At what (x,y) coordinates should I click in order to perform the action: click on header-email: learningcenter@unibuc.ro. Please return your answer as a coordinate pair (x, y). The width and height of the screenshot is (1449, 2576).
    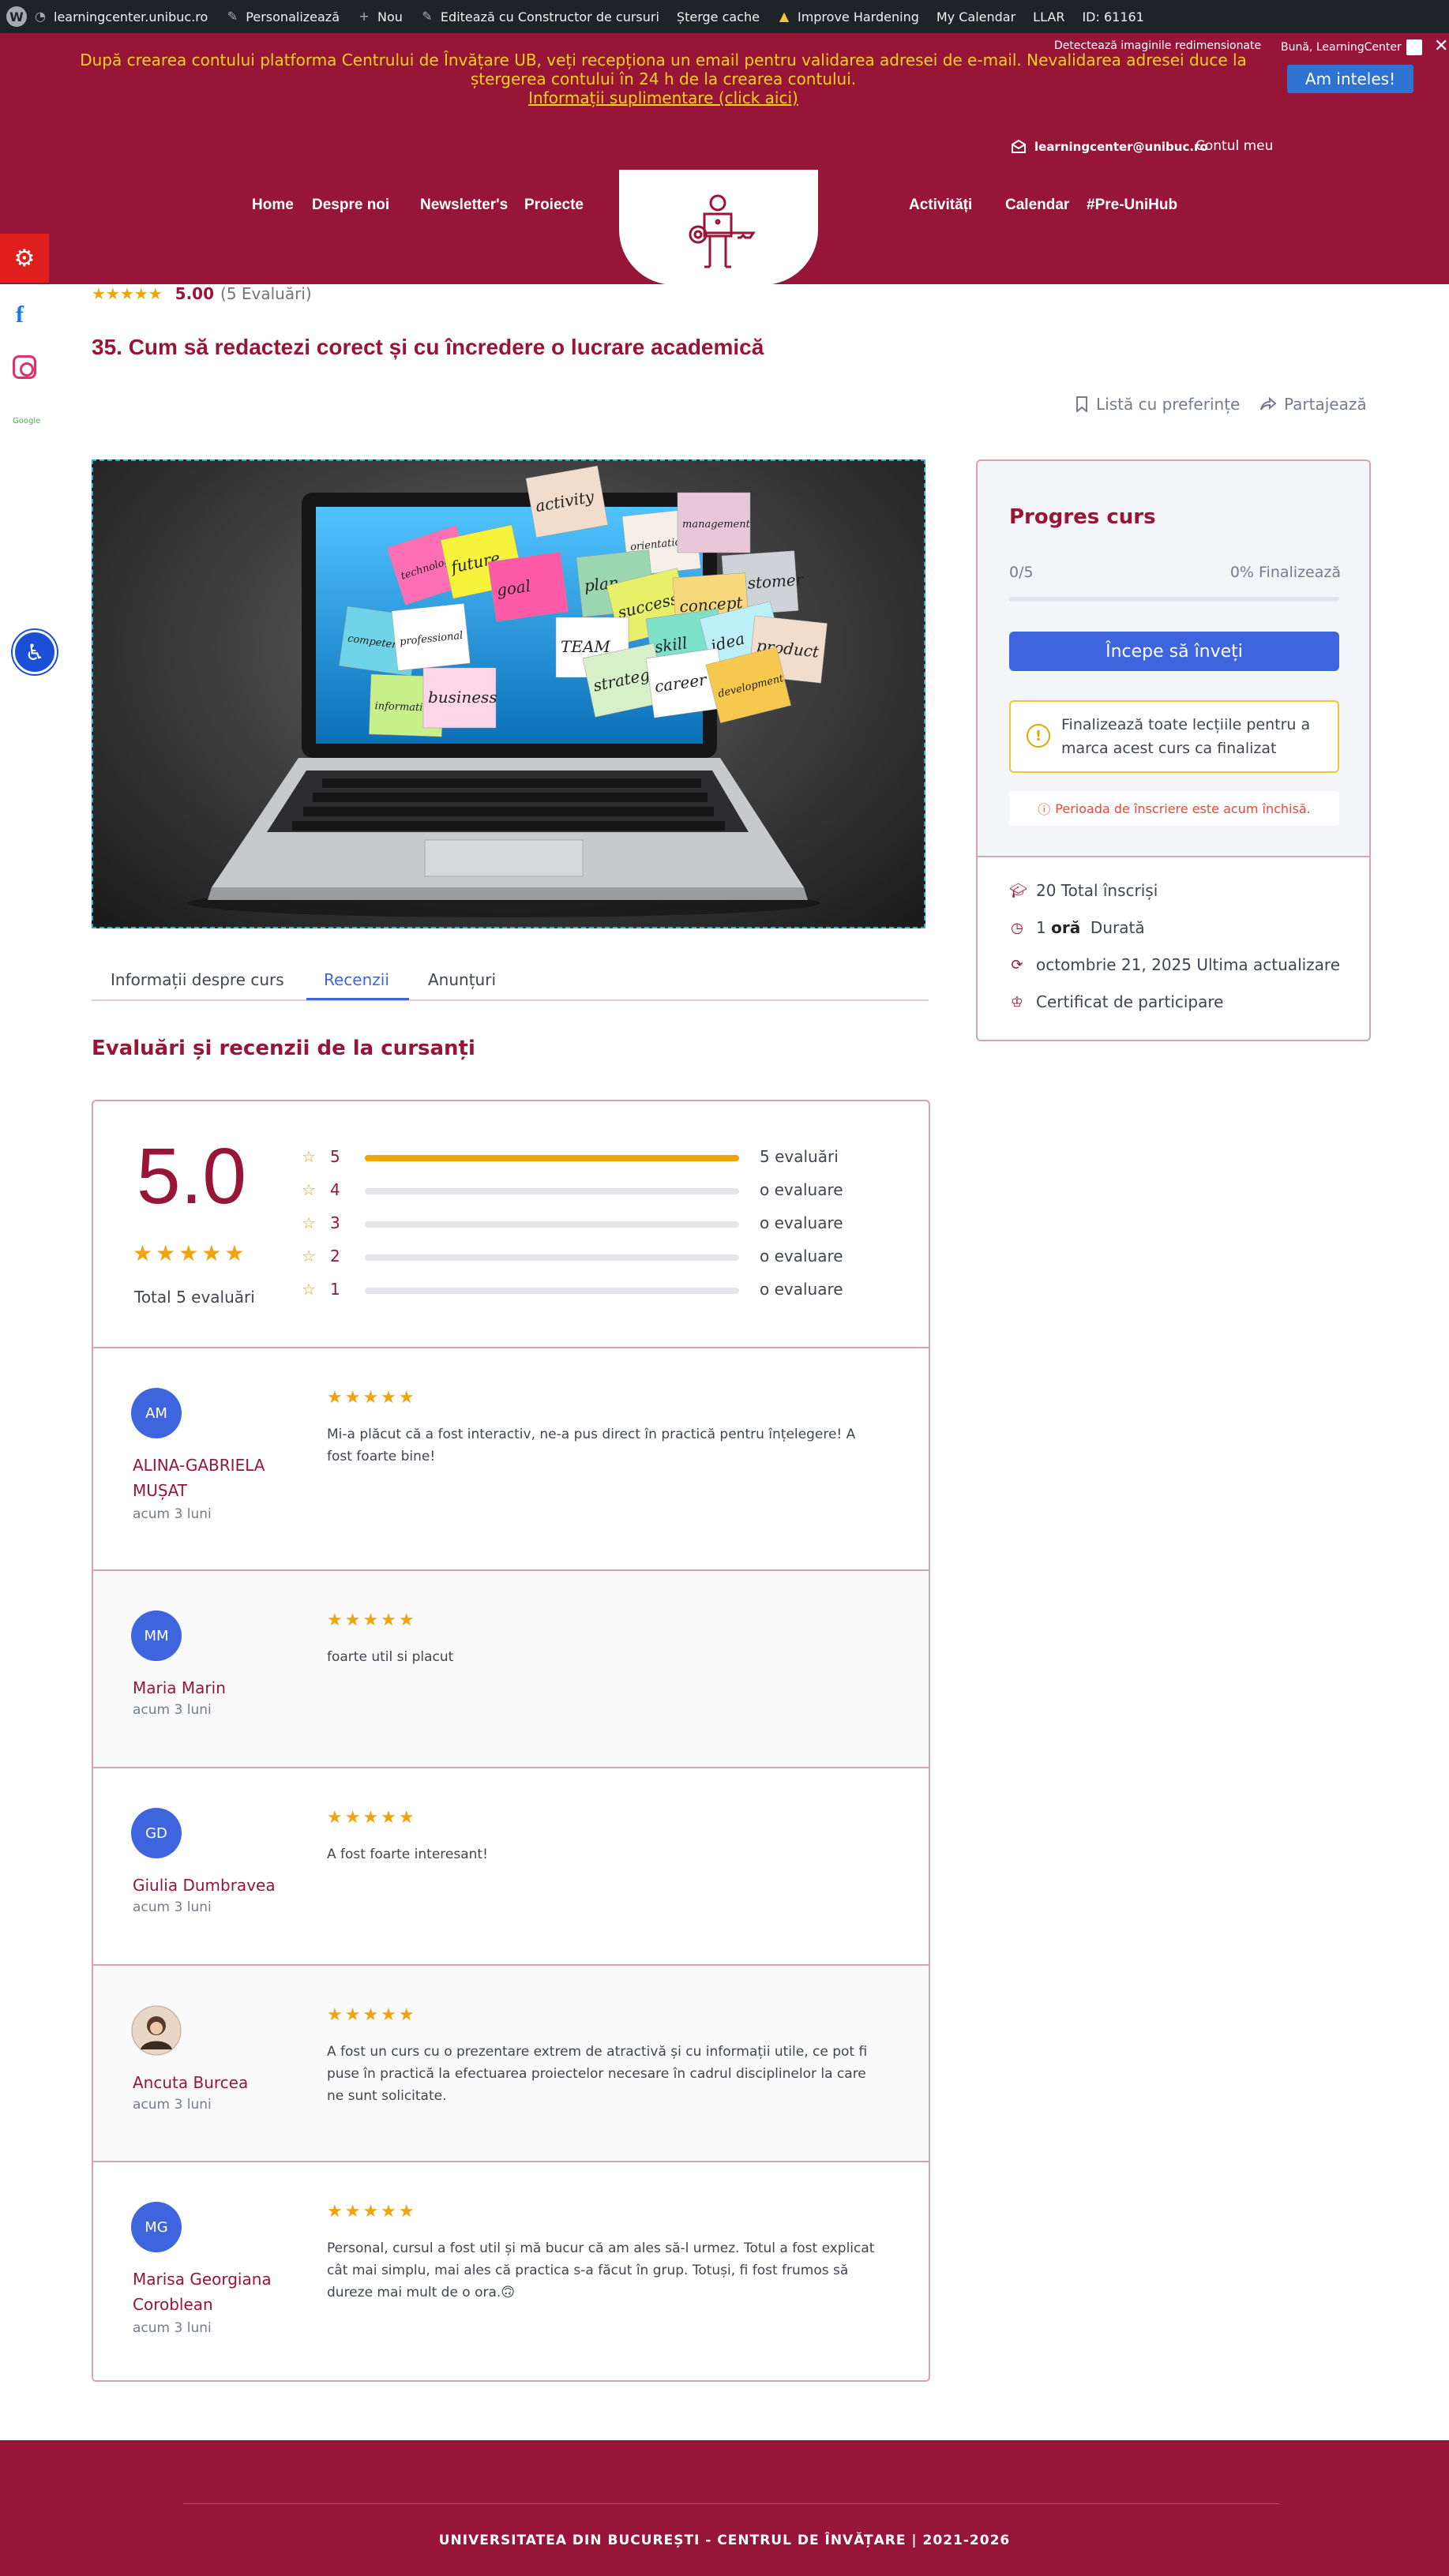
    Looking at the image, I should click on (1109, 147).